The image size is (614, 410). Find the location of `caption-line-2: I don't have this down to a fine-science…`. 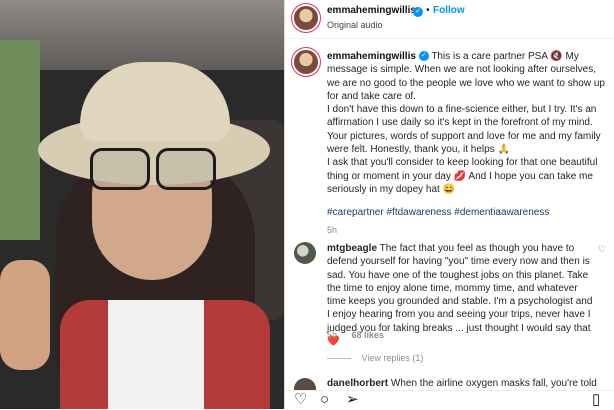

caption-line-2: I don't have this down to a fine-science… is located at coordinates (464, 130).